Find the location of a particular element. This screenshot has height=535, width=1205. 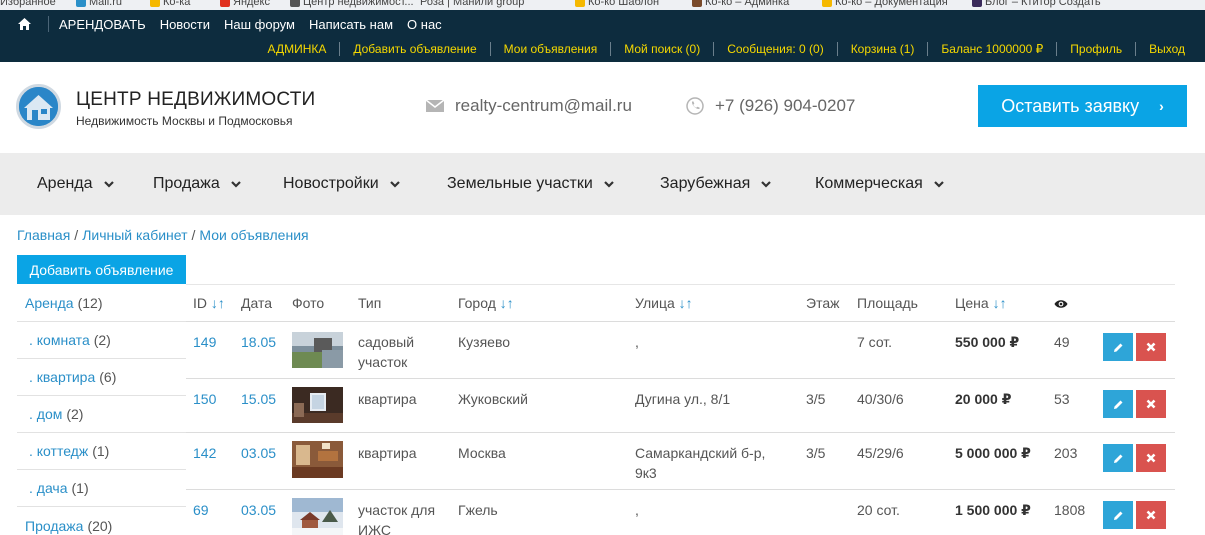

listing-id: 149 is located at coordinates (204, 342).